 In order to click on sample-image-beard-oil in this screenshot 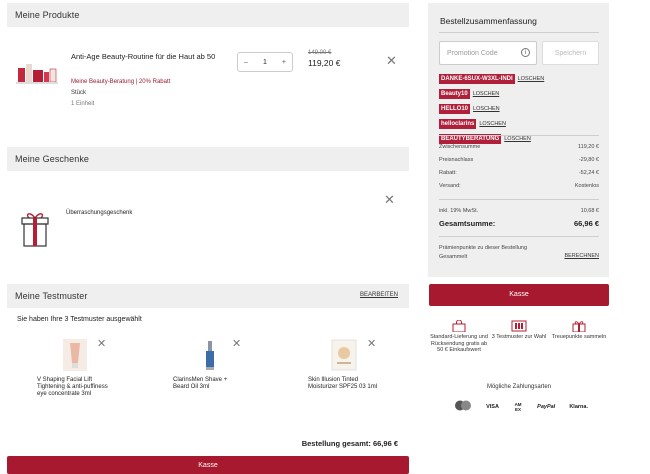, I will do `click(210, 355)`.